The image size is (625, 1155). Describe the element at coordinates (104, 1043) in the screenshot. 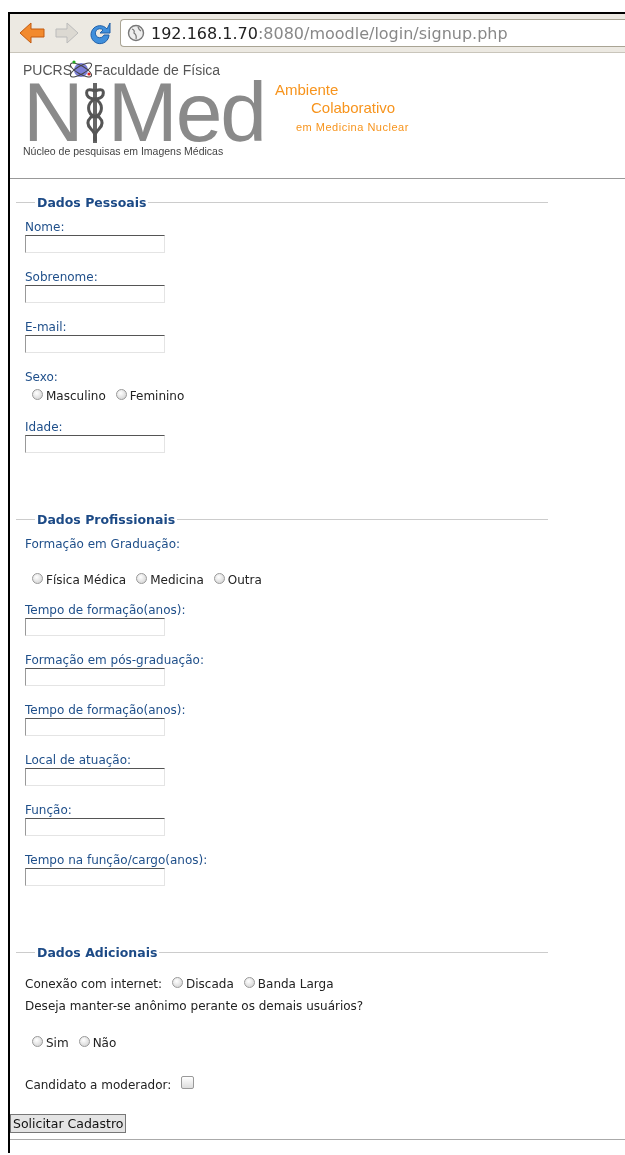

I see `option-label: Não` at that location.